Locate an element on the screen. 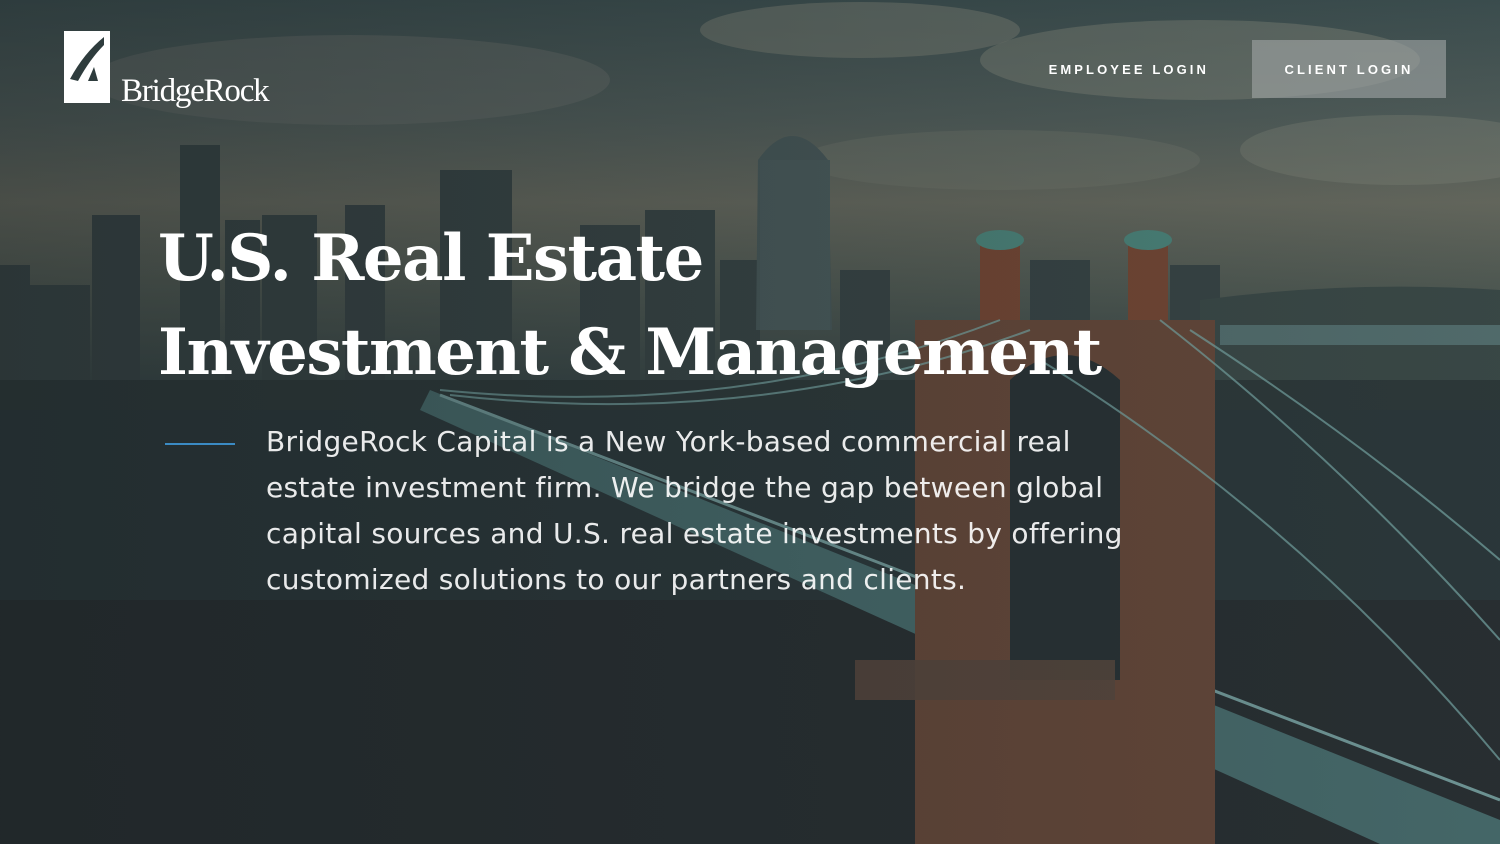 Image resolution: width=1500 pixels, height=844 pixels. employee-login-link: EMPLOYEE LOGIN is located at coordinates (1129, 69).